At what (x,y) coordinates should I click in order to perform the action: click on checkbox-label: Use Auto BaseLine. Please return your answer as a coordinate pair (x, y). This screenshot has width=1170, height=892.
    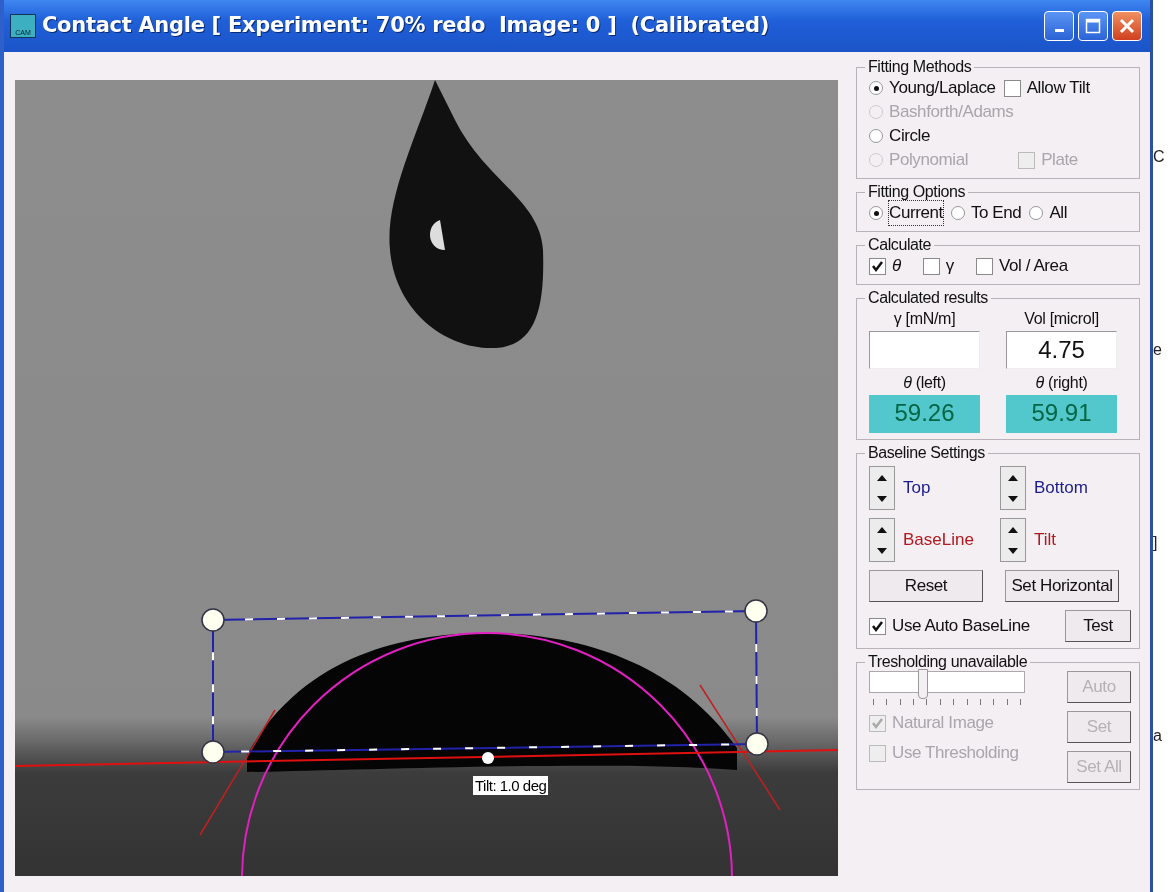
    Looking at the image, I should click on (961, 626).